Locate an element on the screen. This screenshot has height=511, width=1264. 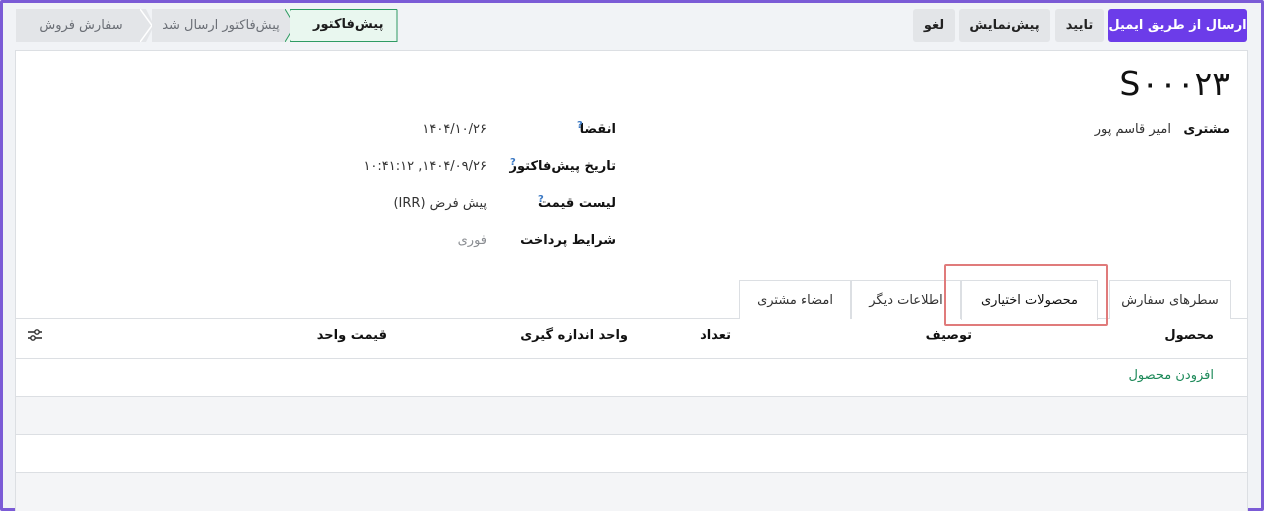
tab-customer-signature: امضاء مشتری is located at coordinates (795, 299).